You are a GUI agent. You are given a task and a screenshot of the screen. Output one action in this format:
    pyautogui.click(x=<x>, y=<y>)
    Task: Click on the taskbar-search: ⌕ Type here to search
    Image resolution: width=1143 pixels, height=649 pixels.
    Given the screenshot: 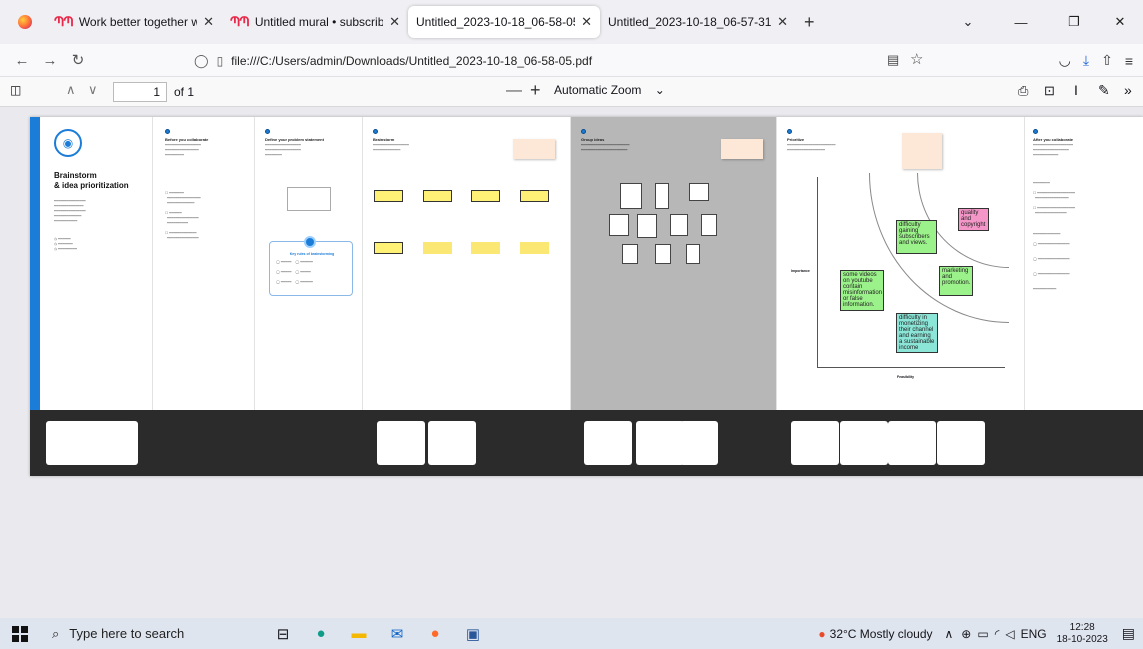 What is the action you would take?
    pyautogui.click(x=164, y=633)
    